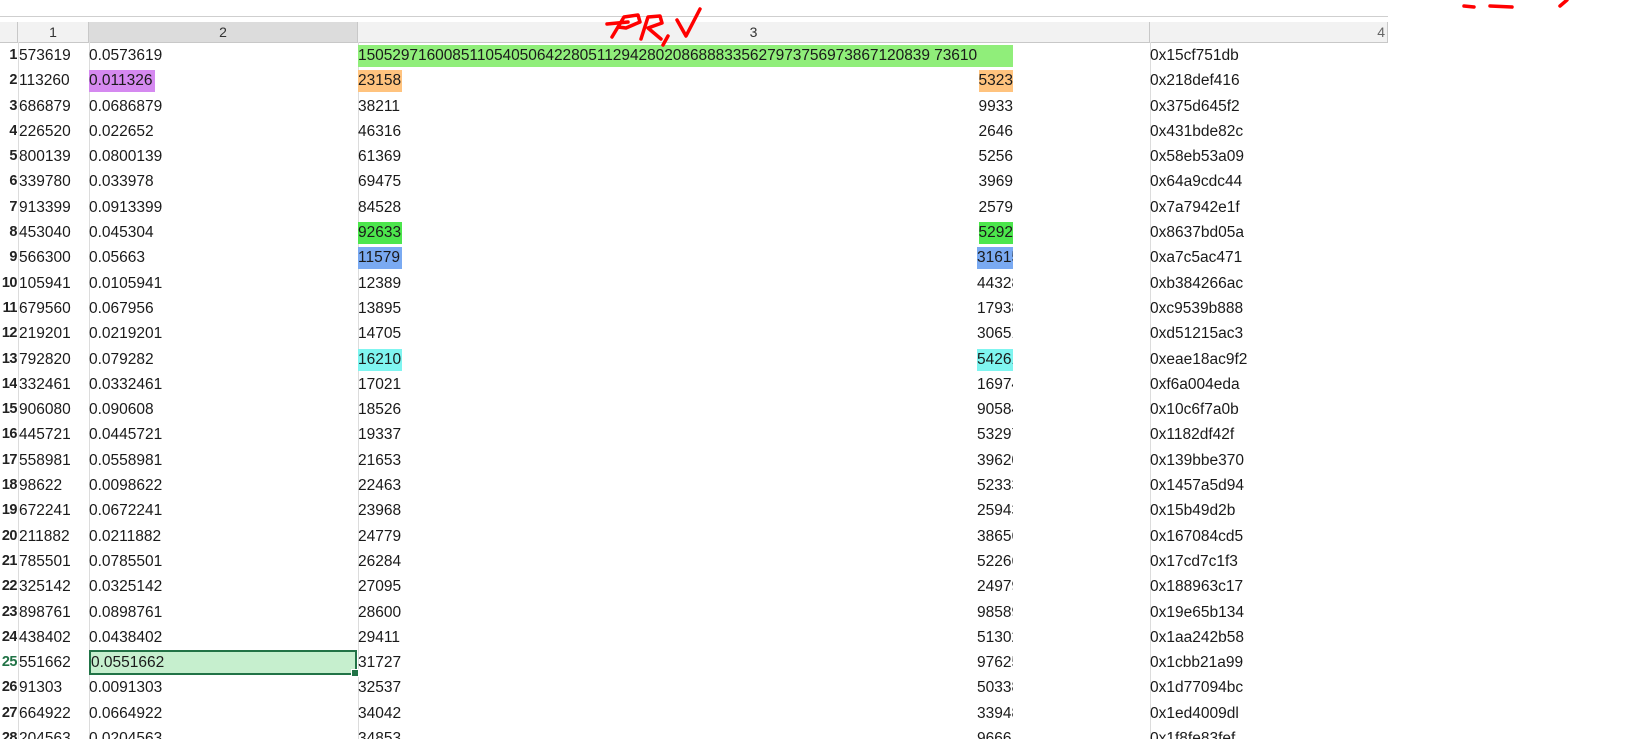  I want to click on cell-col3-right: 44328, so click(995, 283).